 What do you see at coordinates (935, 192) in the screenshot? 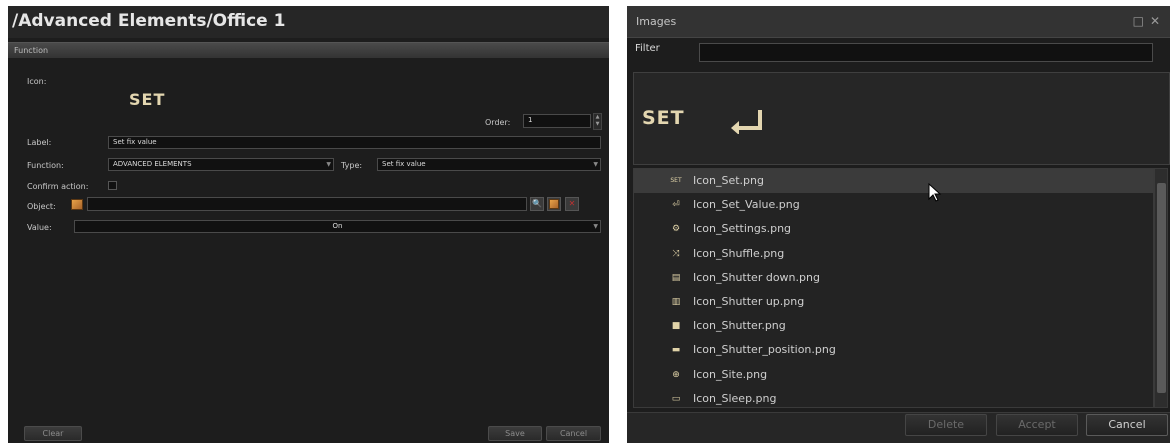
I see `mouse-cursor-icon` at bounding box center [935, 192].